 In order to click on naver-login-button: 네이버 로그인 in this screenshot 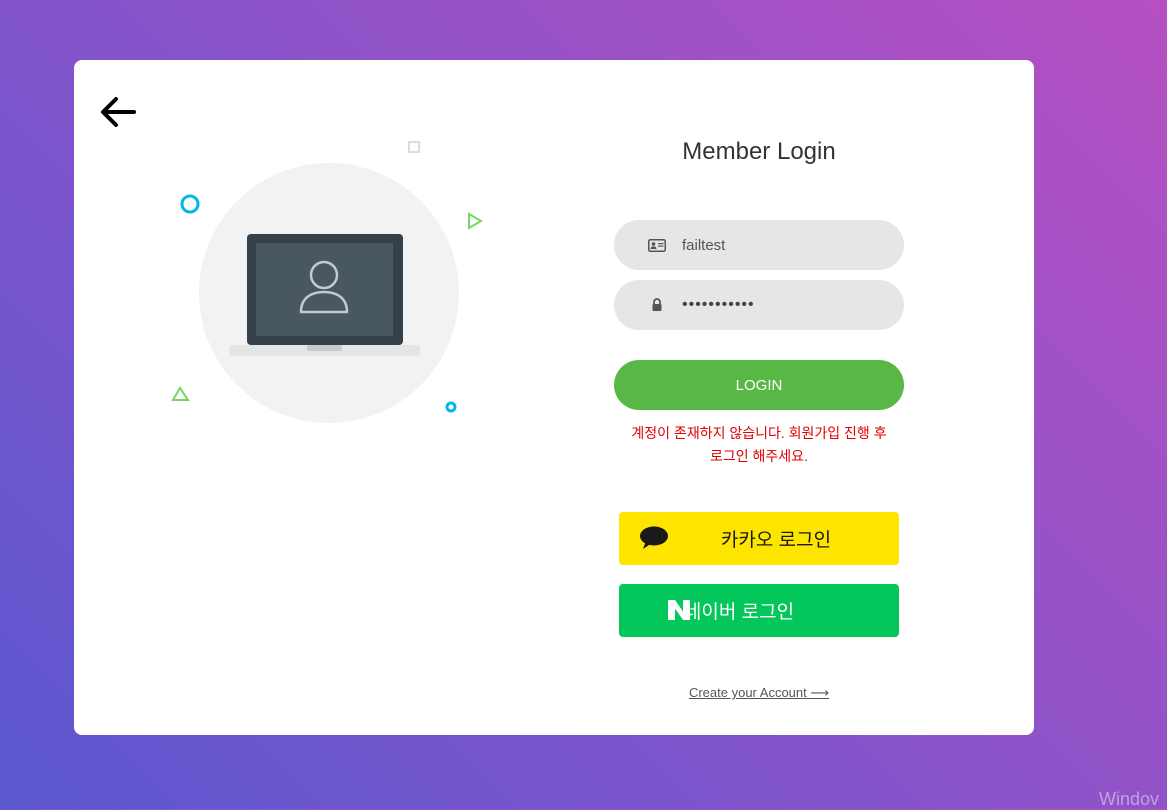, I will do `click(759, 610)`.